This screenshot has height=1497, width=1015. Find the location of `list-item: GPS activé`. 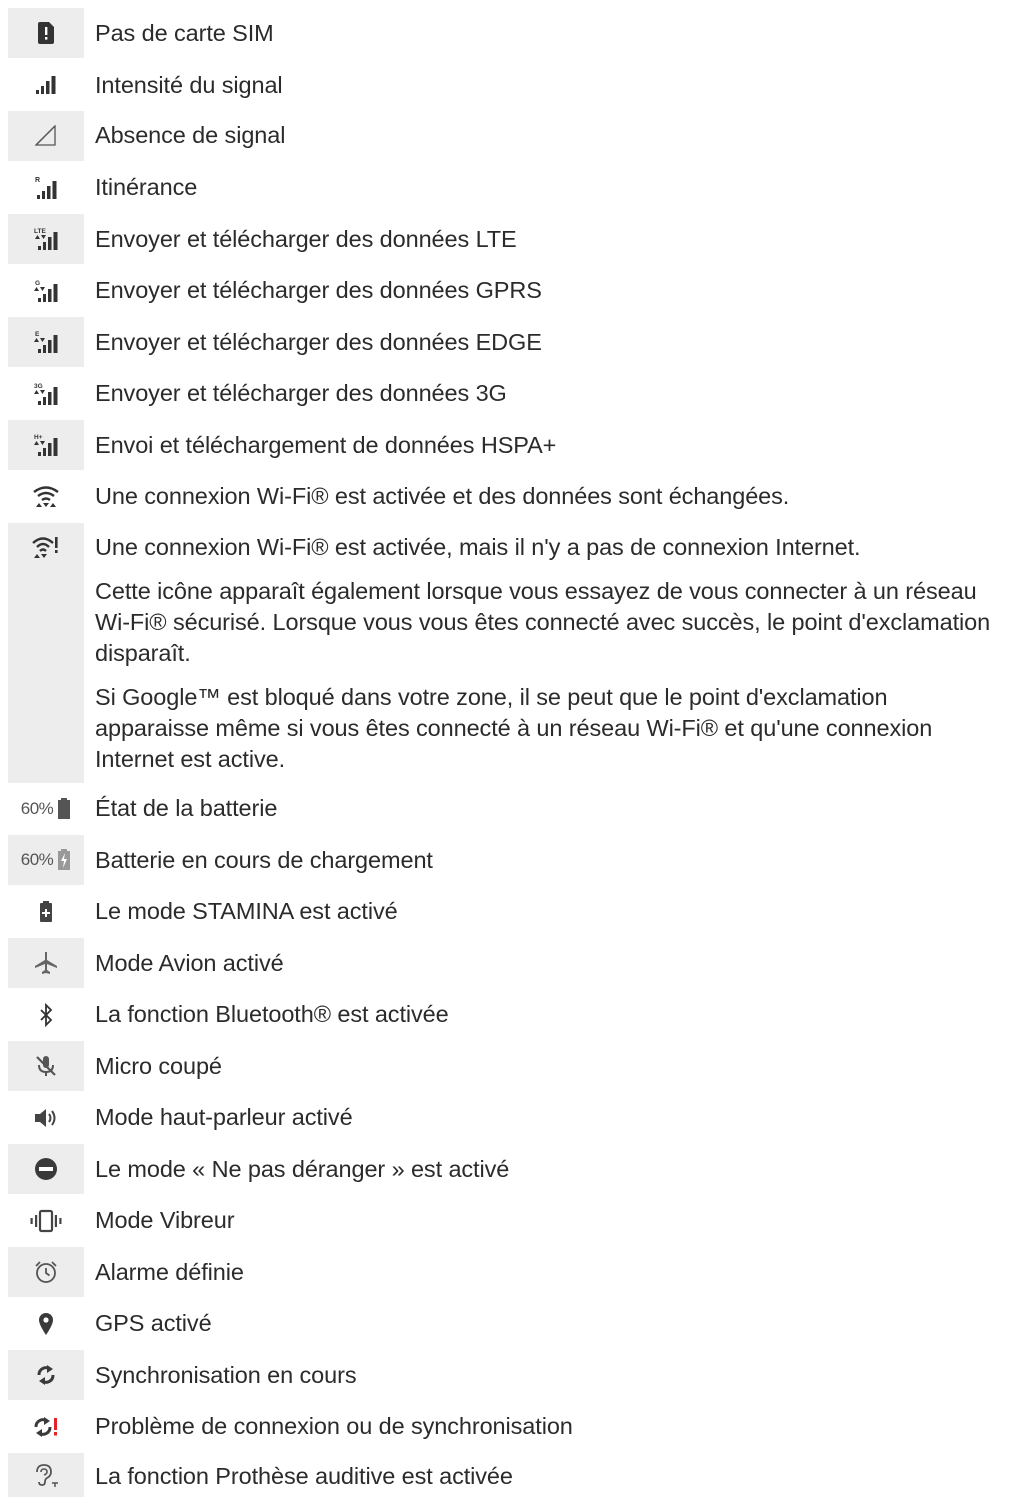

list-item: GPS activé is located at coordinates (507, 1324).